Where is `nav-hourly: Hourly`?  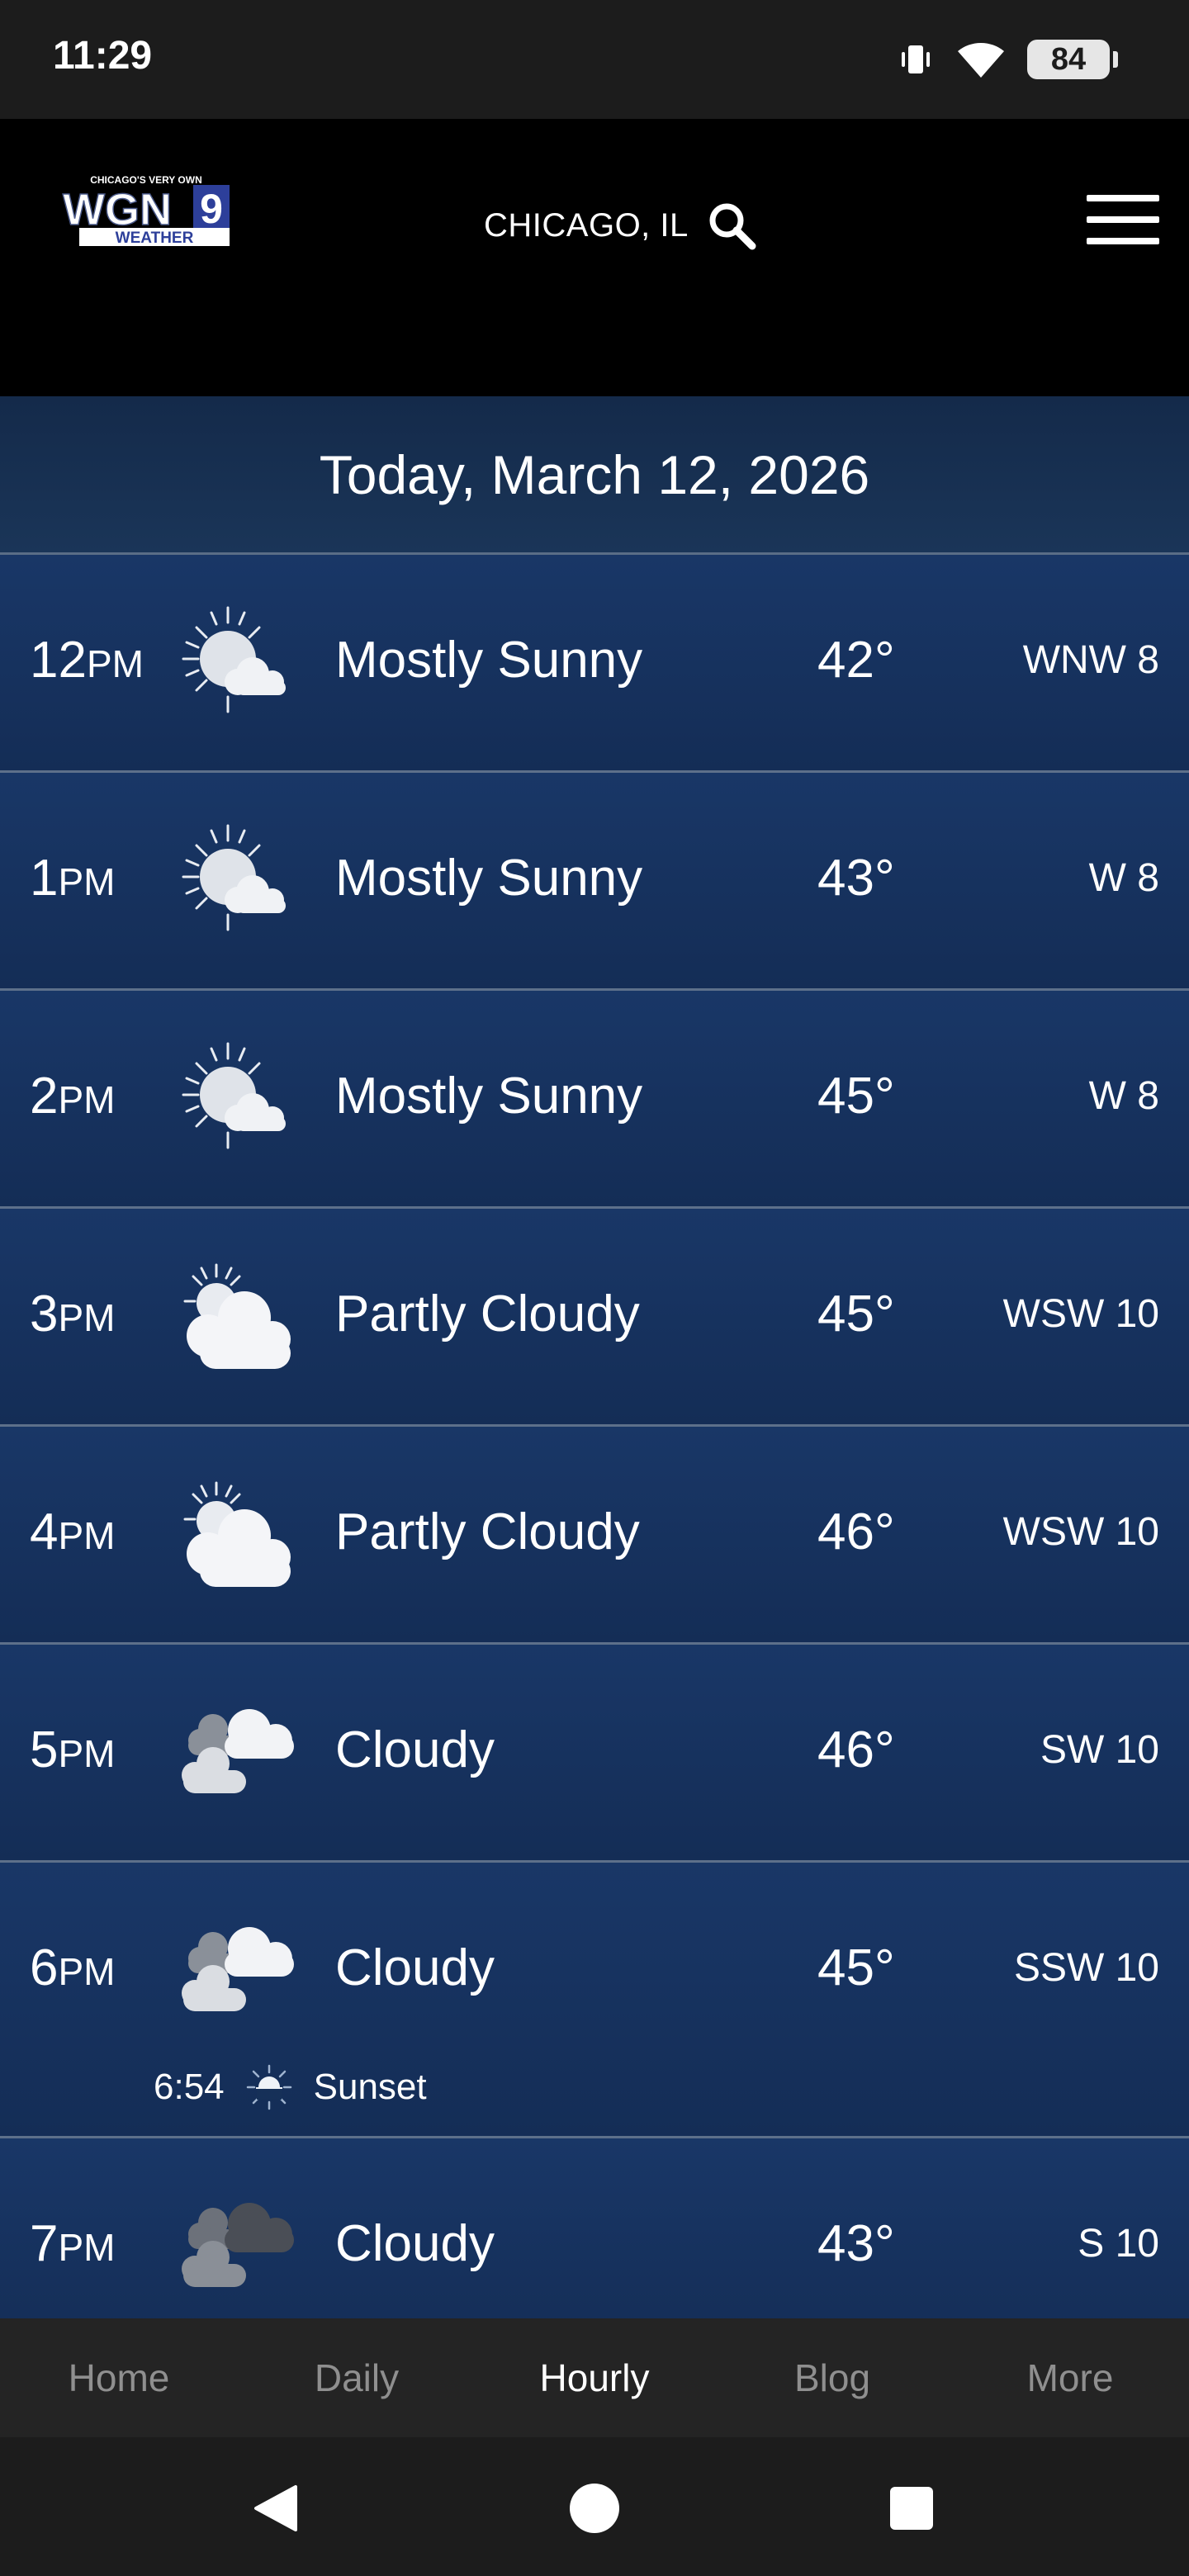
nav-hourly: Hourly is located at coordinates (594, 2378).